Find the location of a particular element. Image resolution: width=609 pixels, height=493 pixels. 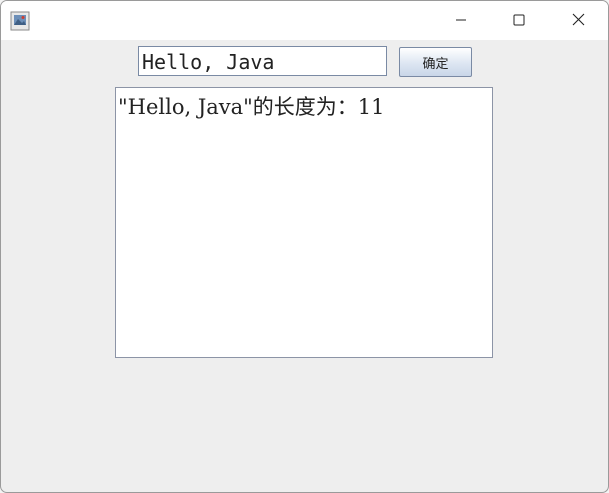

maximize-icon is located at coordinates (519, 20).